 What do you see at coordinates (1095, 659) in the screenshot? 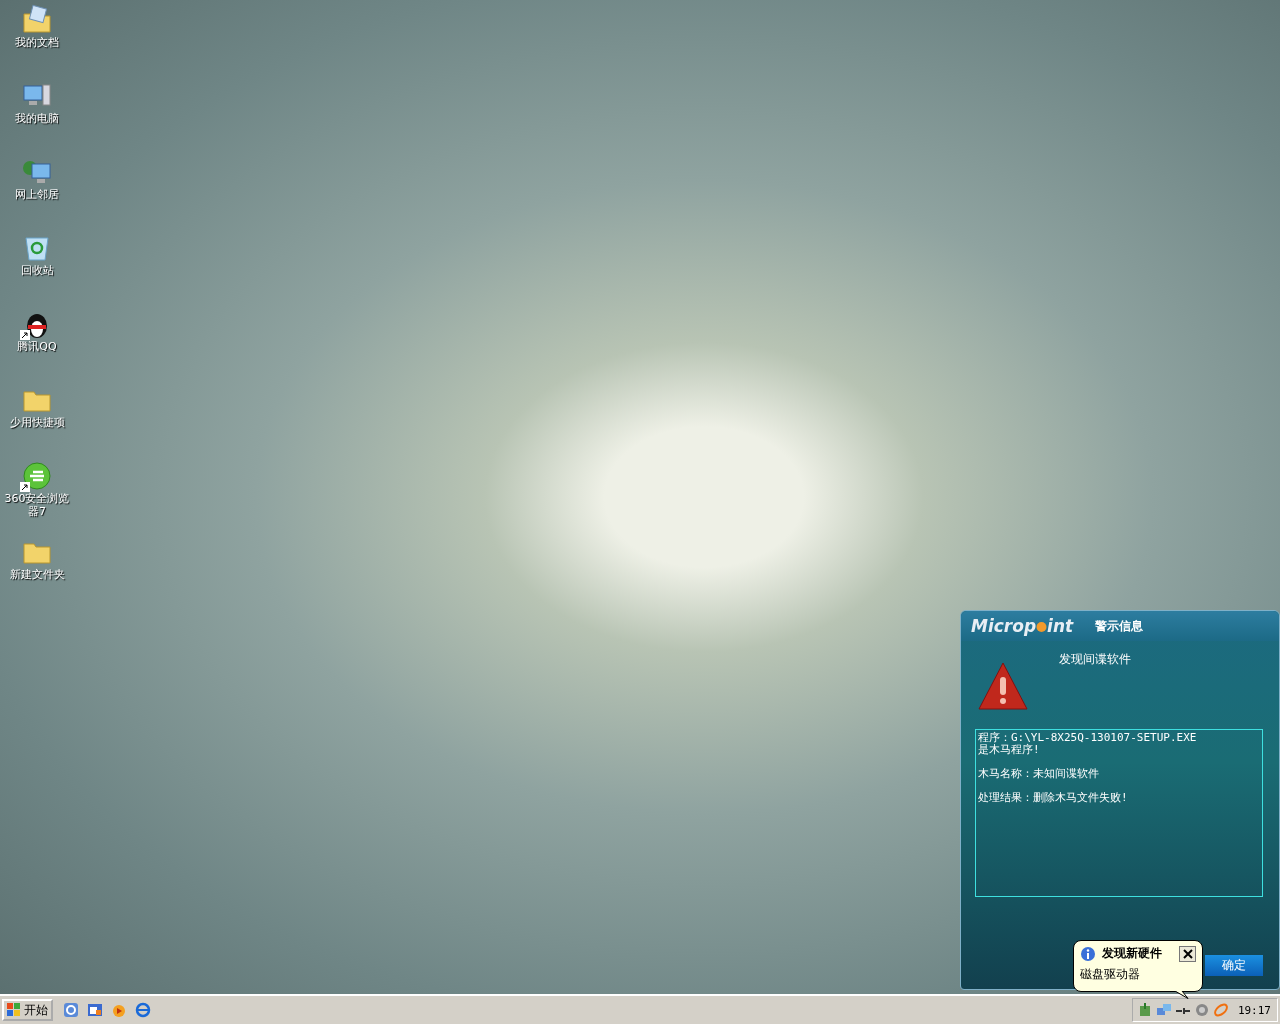
I see `alert-heading: 发现间谍软件` at bounding box center [1095, 659].